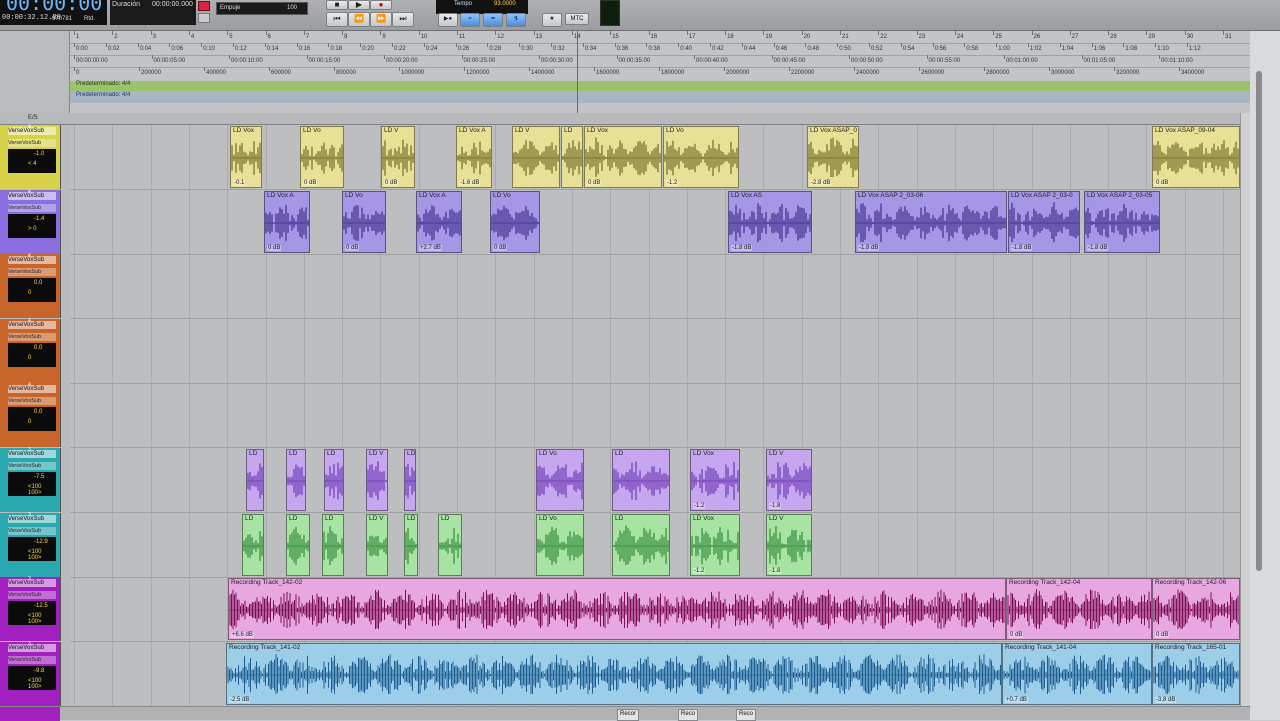 Image resolution: width=1280 pixels, height=721 pixels. What do you see at coordinates (470, 20) in the screenshot?
I see `click-icon: ≈` at bounding box center [470, 20].